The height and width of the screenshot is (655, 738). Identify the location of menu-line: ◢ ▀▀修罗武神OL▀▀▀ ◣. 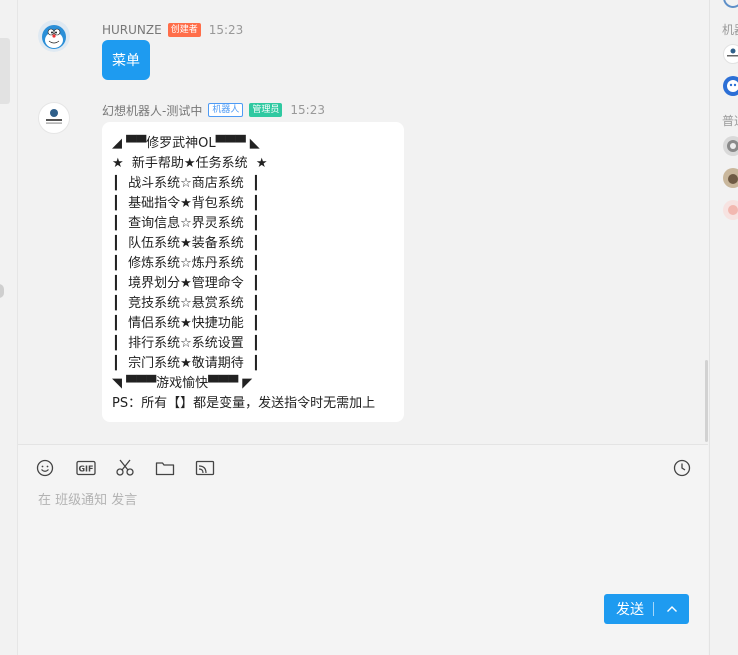
(186, 143).